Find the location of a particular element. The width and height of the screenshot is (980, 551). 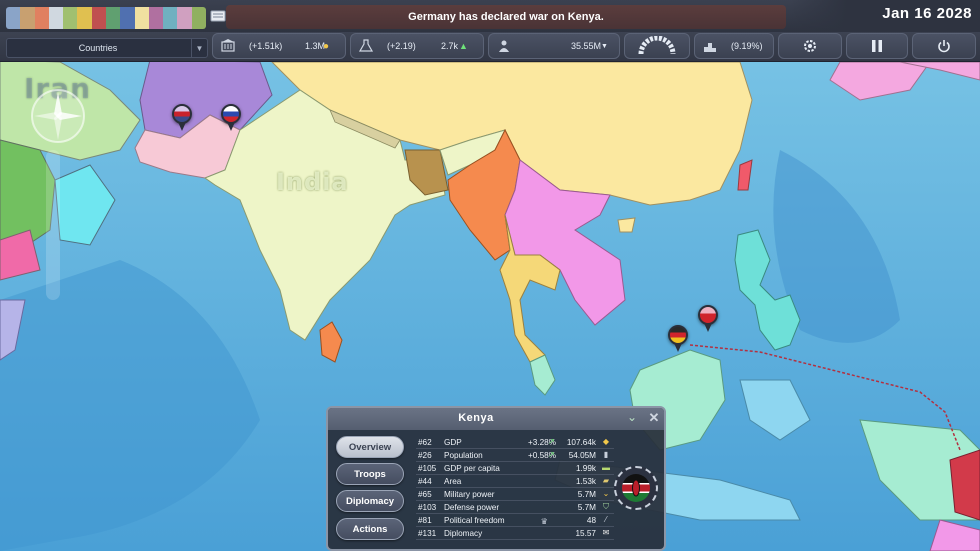

game-date: Jan 16 2028 is located at coordinates (927, 13).